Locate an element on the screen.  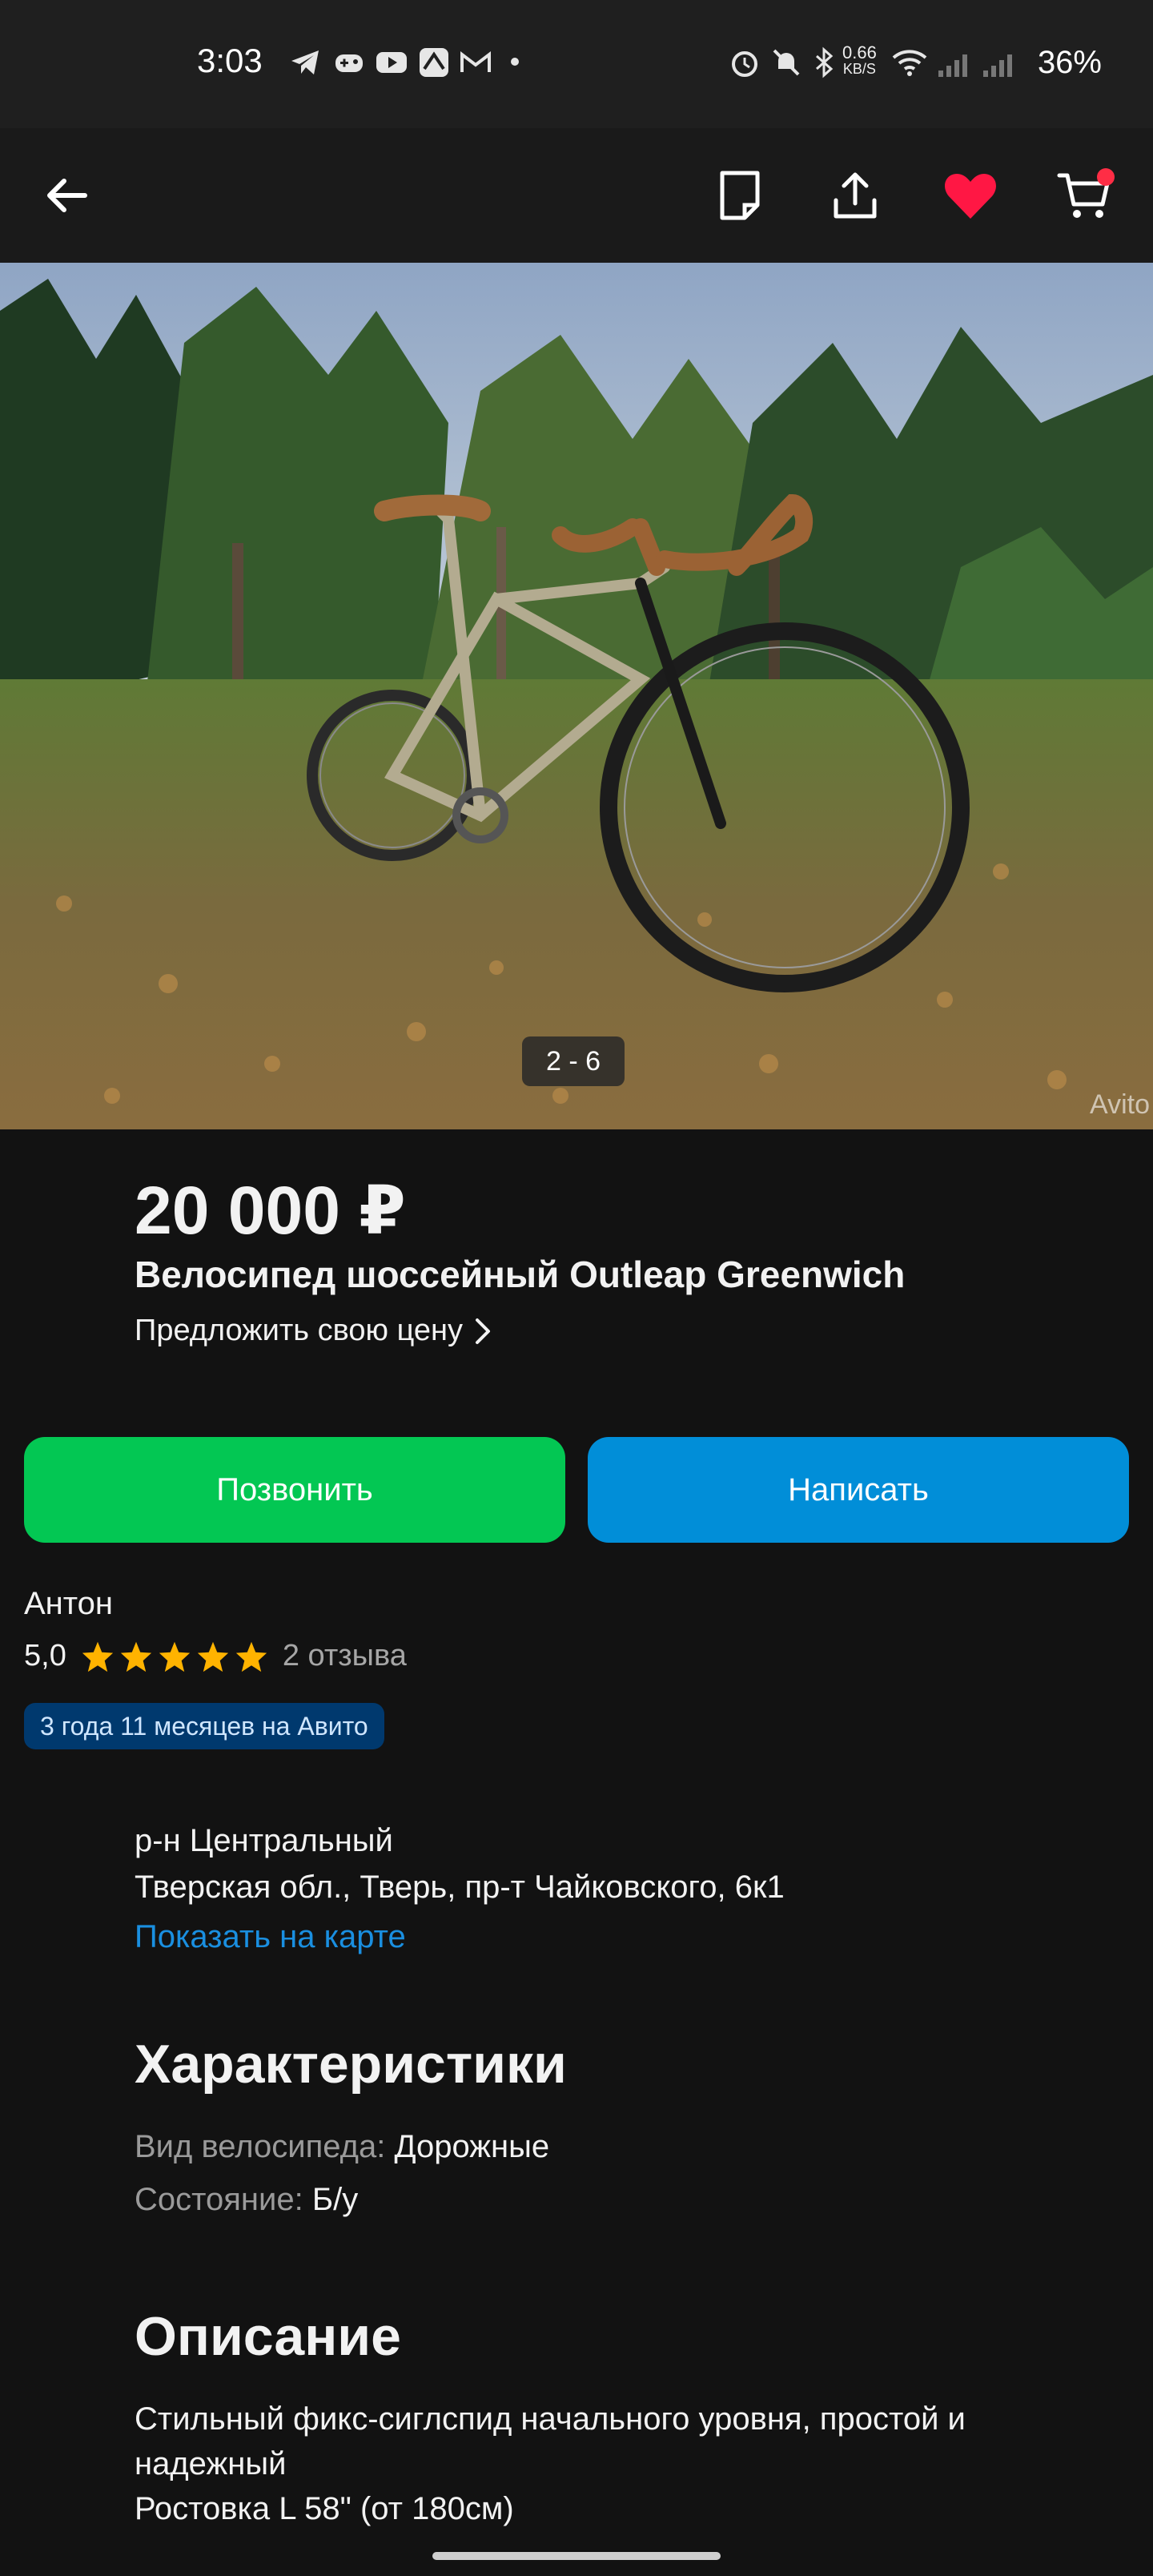
share-button is located at coordinates (856, 195).